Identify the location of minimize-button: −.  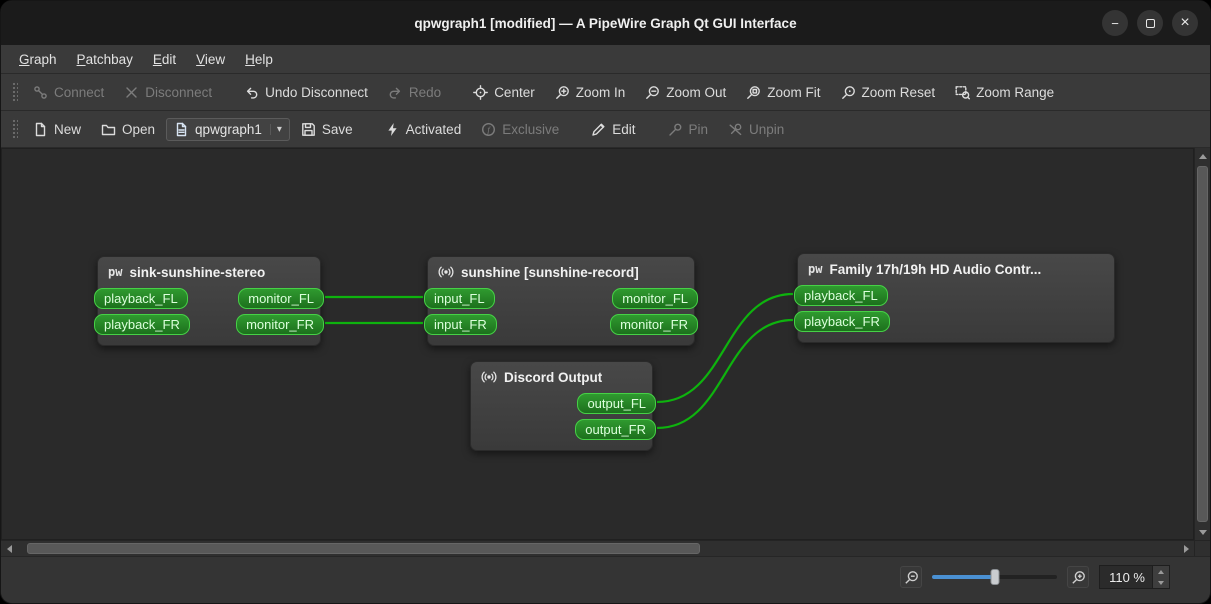
(1115, 23).